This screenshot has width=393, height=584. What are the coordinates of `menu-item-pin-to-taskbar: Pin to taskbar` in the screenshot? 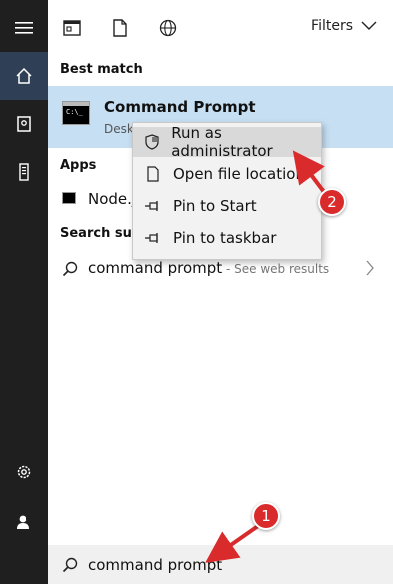 It's located at (227, 238).